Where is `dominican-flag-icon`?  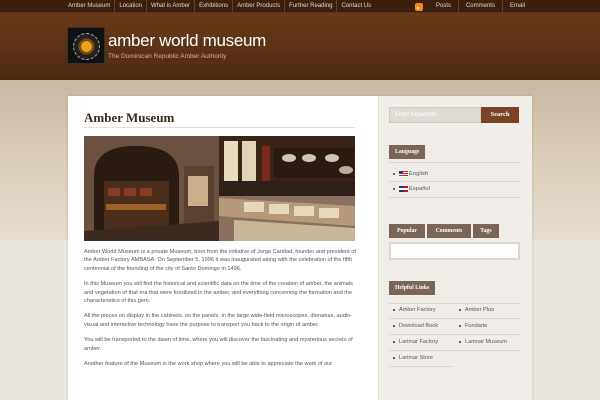 dominican-flag-icon is located at coordinates (403, 189).